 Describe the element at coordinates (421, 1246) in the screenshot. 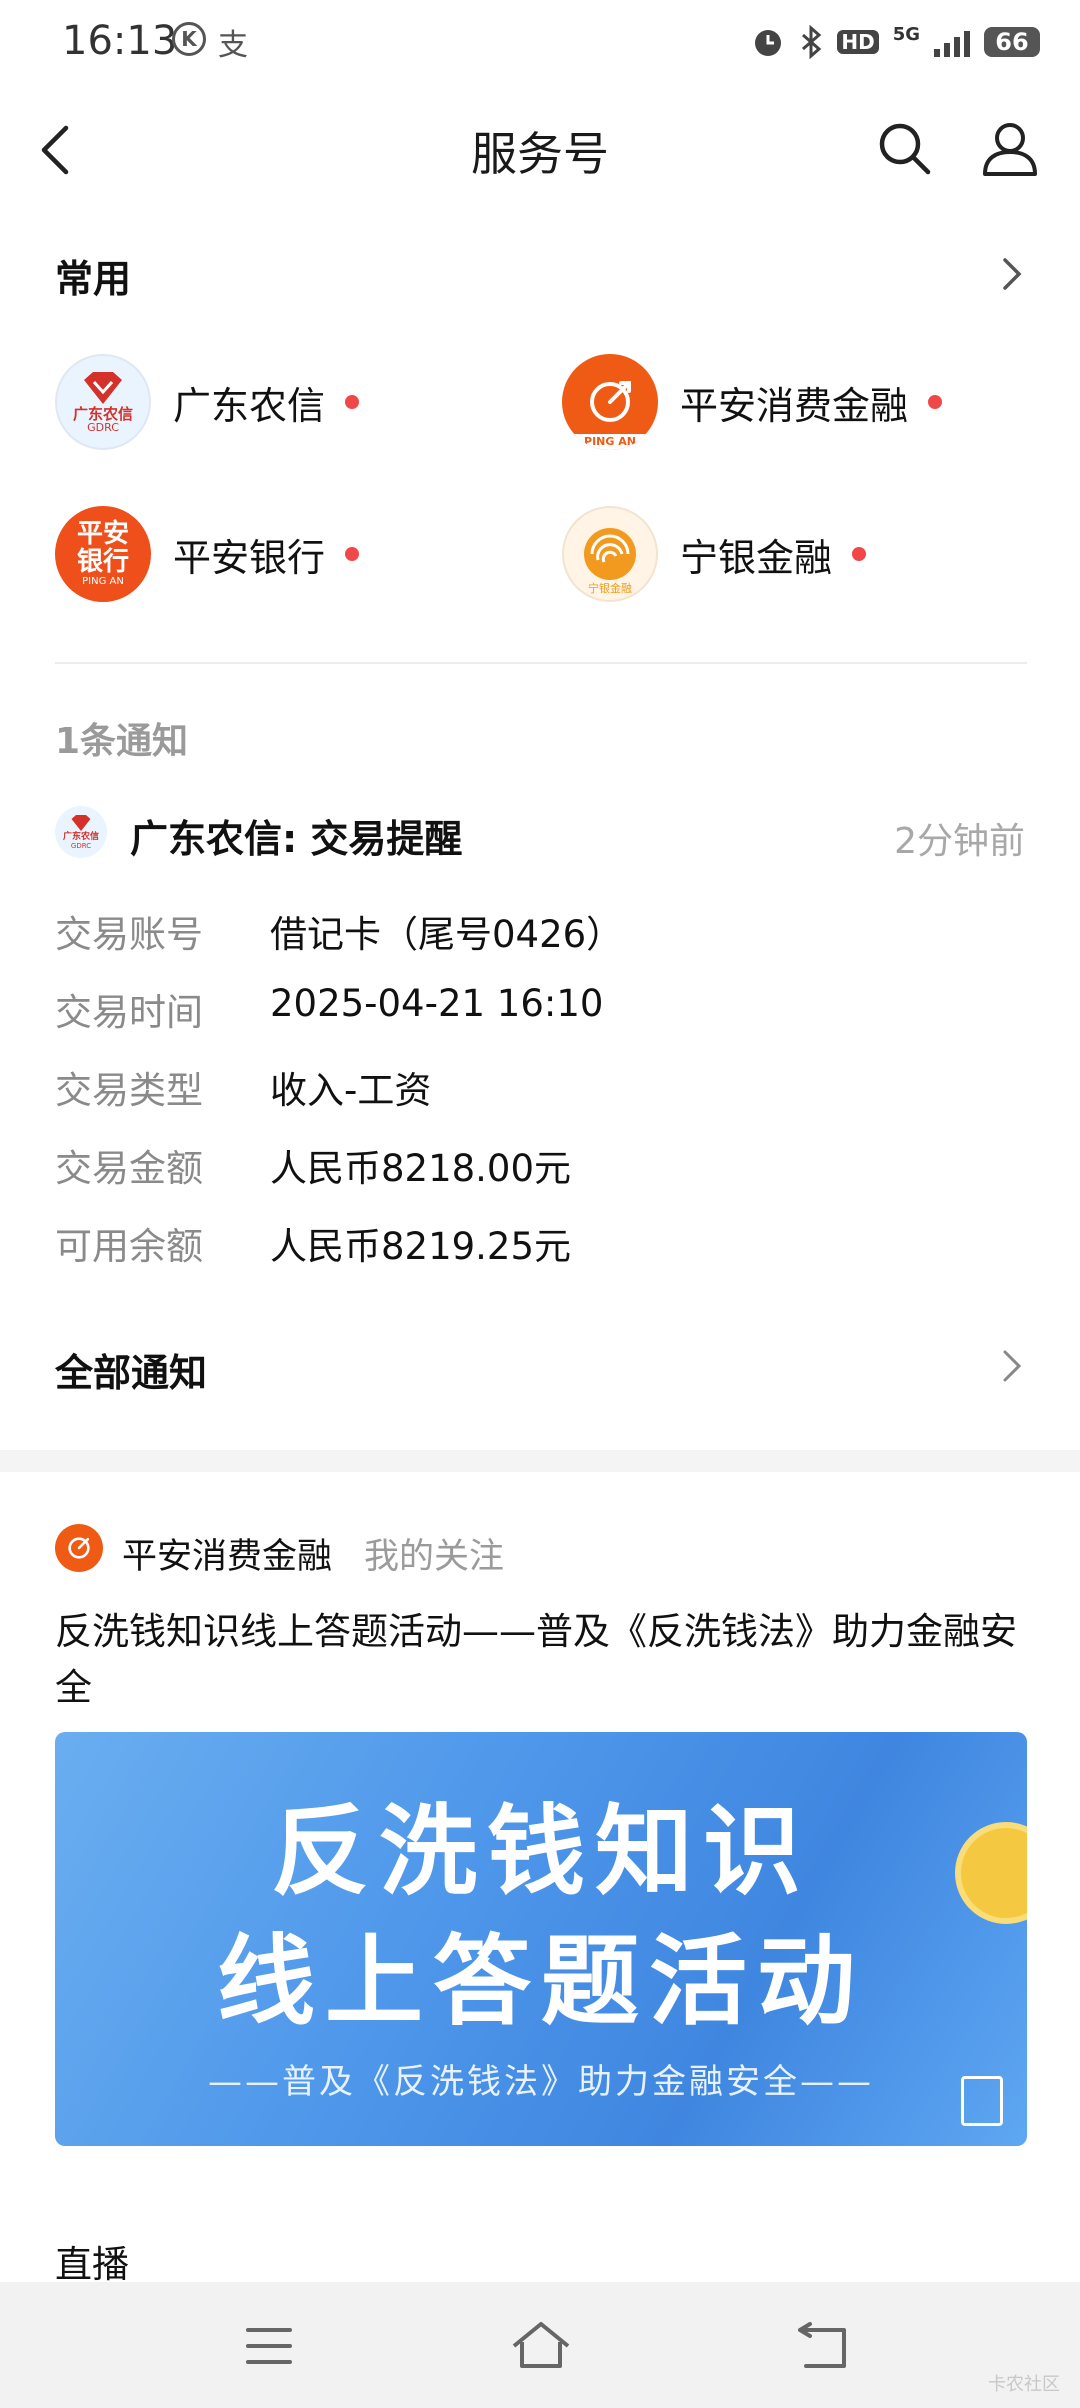

I see `row-value-balance: 人民币8219.25元` at that location.